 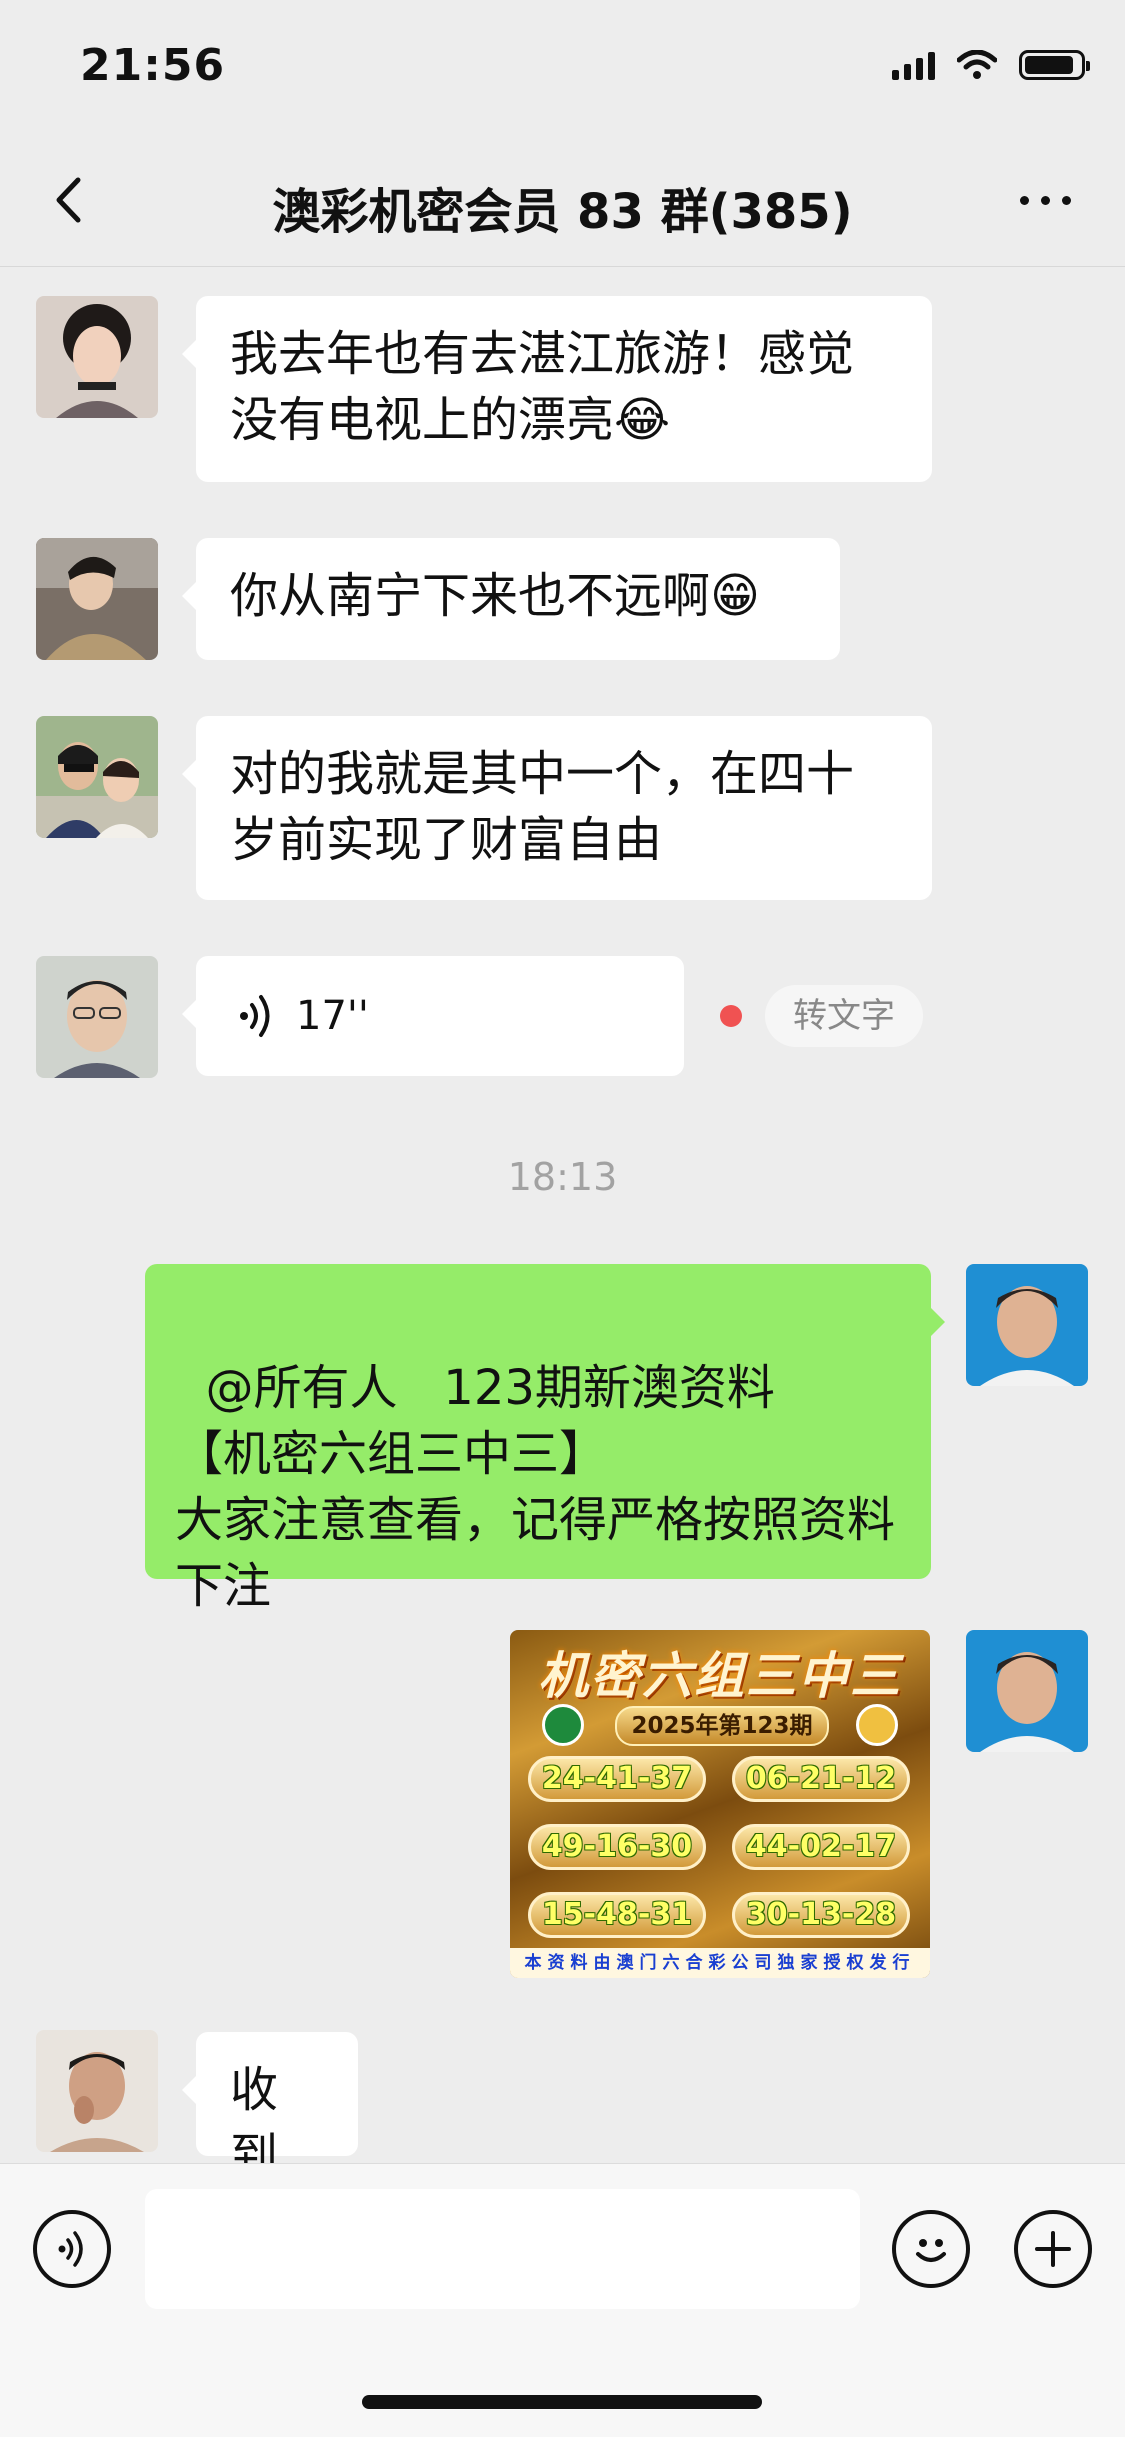 I want to click on card-number: 49-16-30, so click(x=617, y=1847).